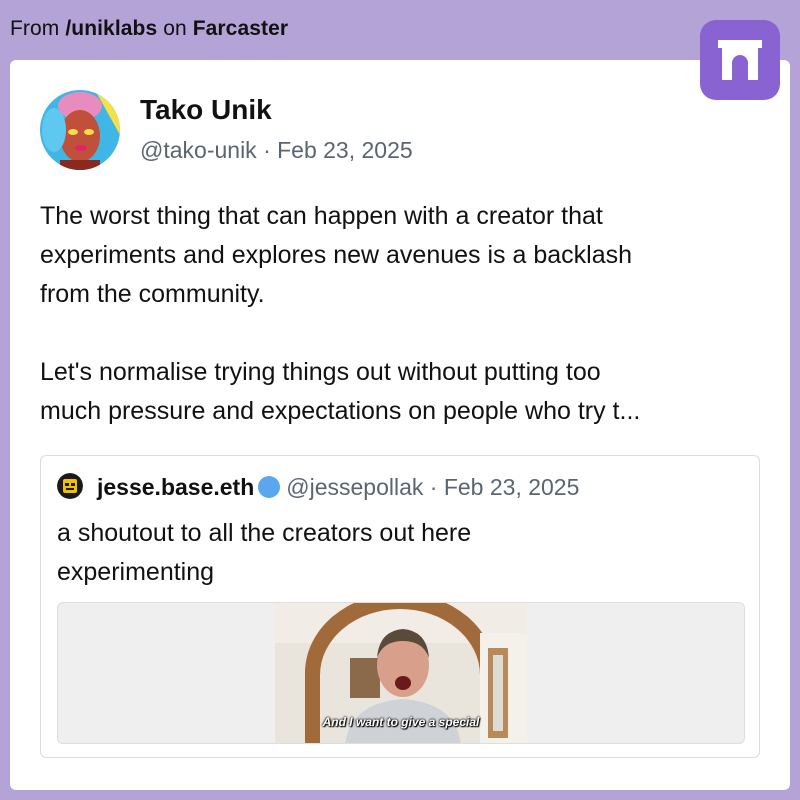  I want to click on quote-line: a shoutout to all the creators out here, so click(264, 533).